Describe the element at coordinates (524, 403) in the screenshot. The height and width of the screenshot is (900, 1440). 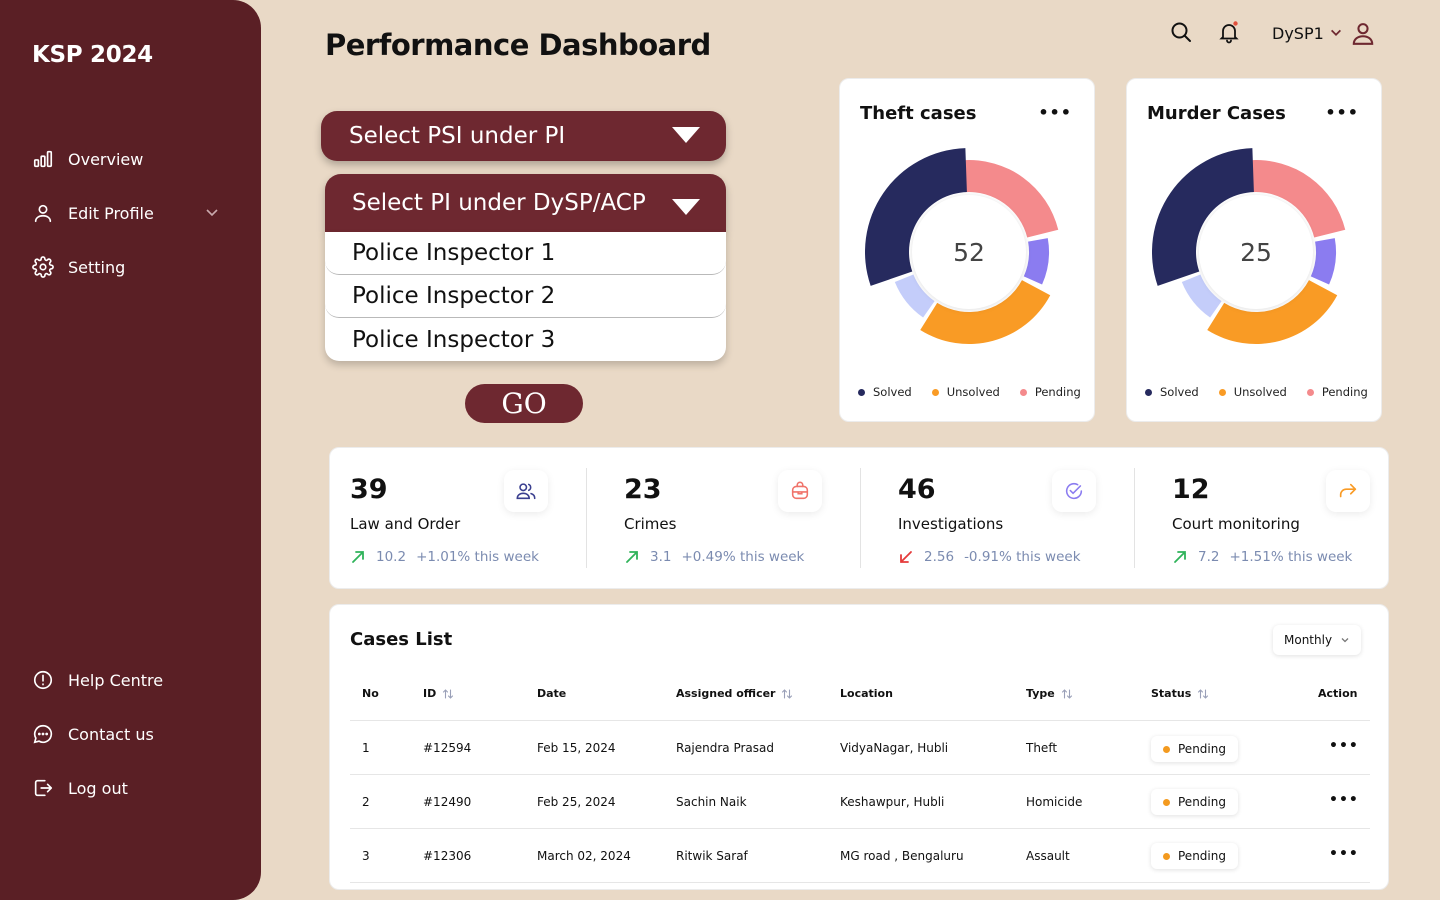
I see `go-button: GO` at that location.